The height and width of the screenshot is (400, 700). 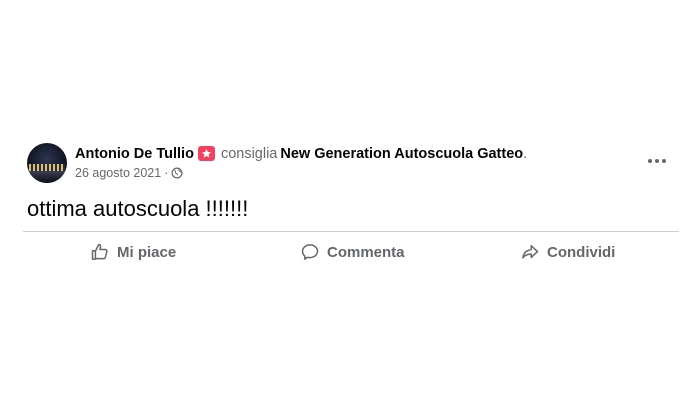 What do you see at coordinates (138, 208) in the screenshot?
I see `post-body-text: ottima autoscuola !!!!!!!` at bounding box center [138, 208].